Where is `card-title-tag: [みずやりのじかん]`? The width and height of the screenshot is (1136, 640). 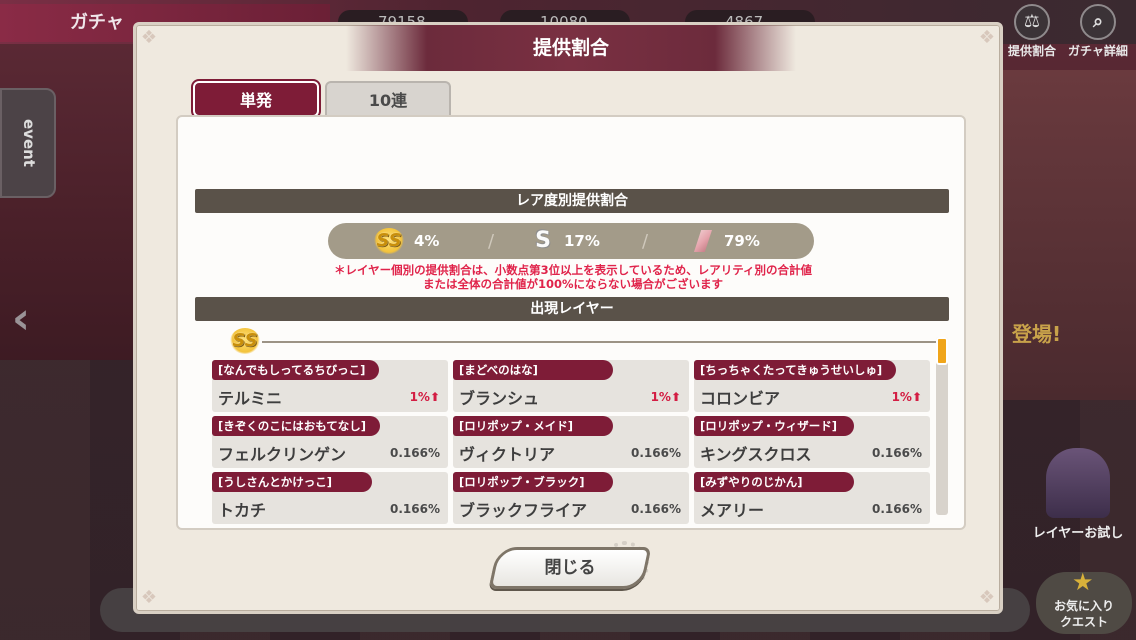
card-title-tag: [みずやりのじかん] is located at coordinates (774, 482).